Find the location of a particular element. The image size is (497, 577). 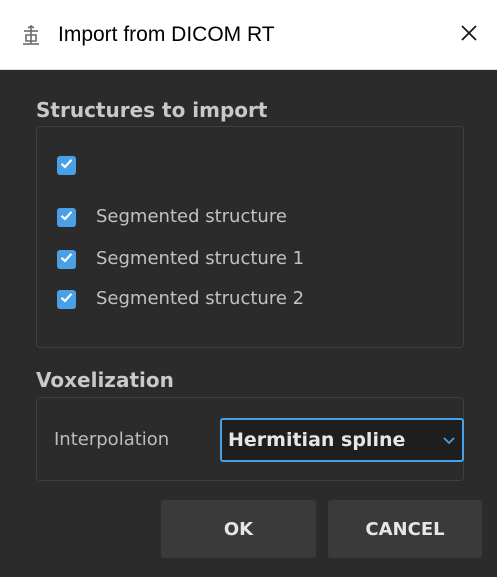

cancel-button: CANCEL is located at coordinates (405, 529).